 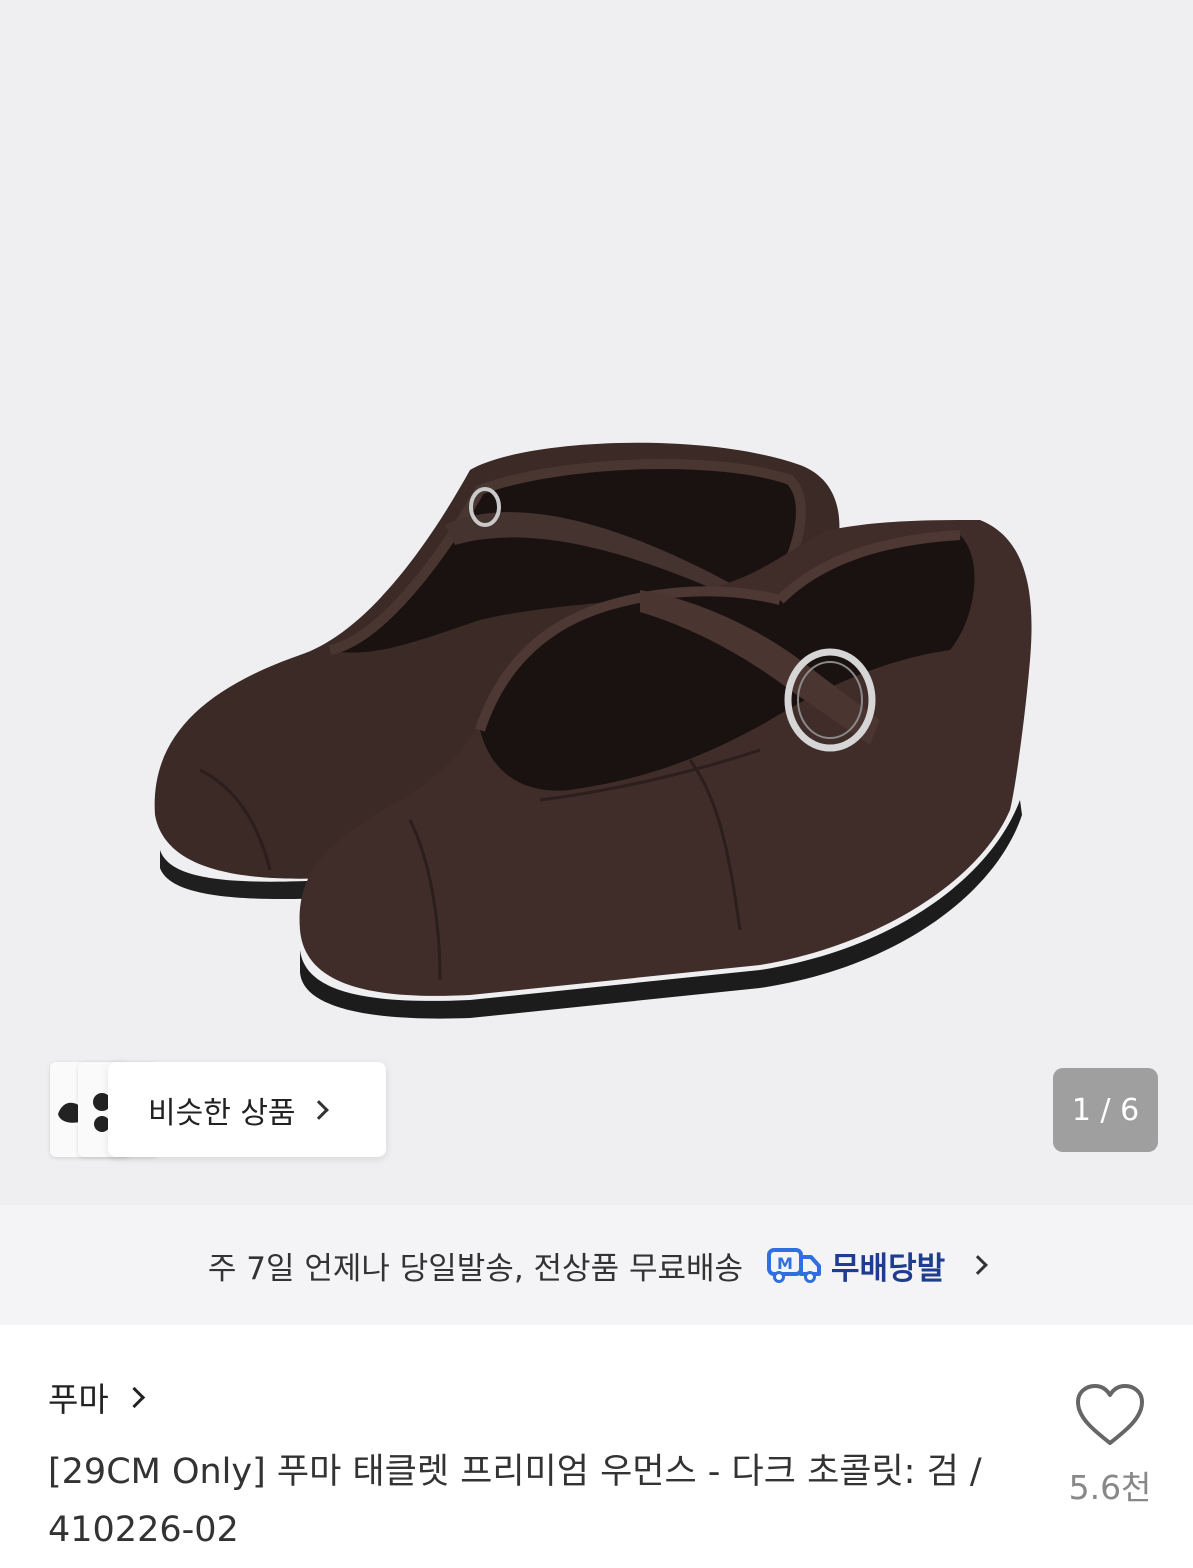 I want to click on brand-link: 푸마, so click(x=96, y=1397).